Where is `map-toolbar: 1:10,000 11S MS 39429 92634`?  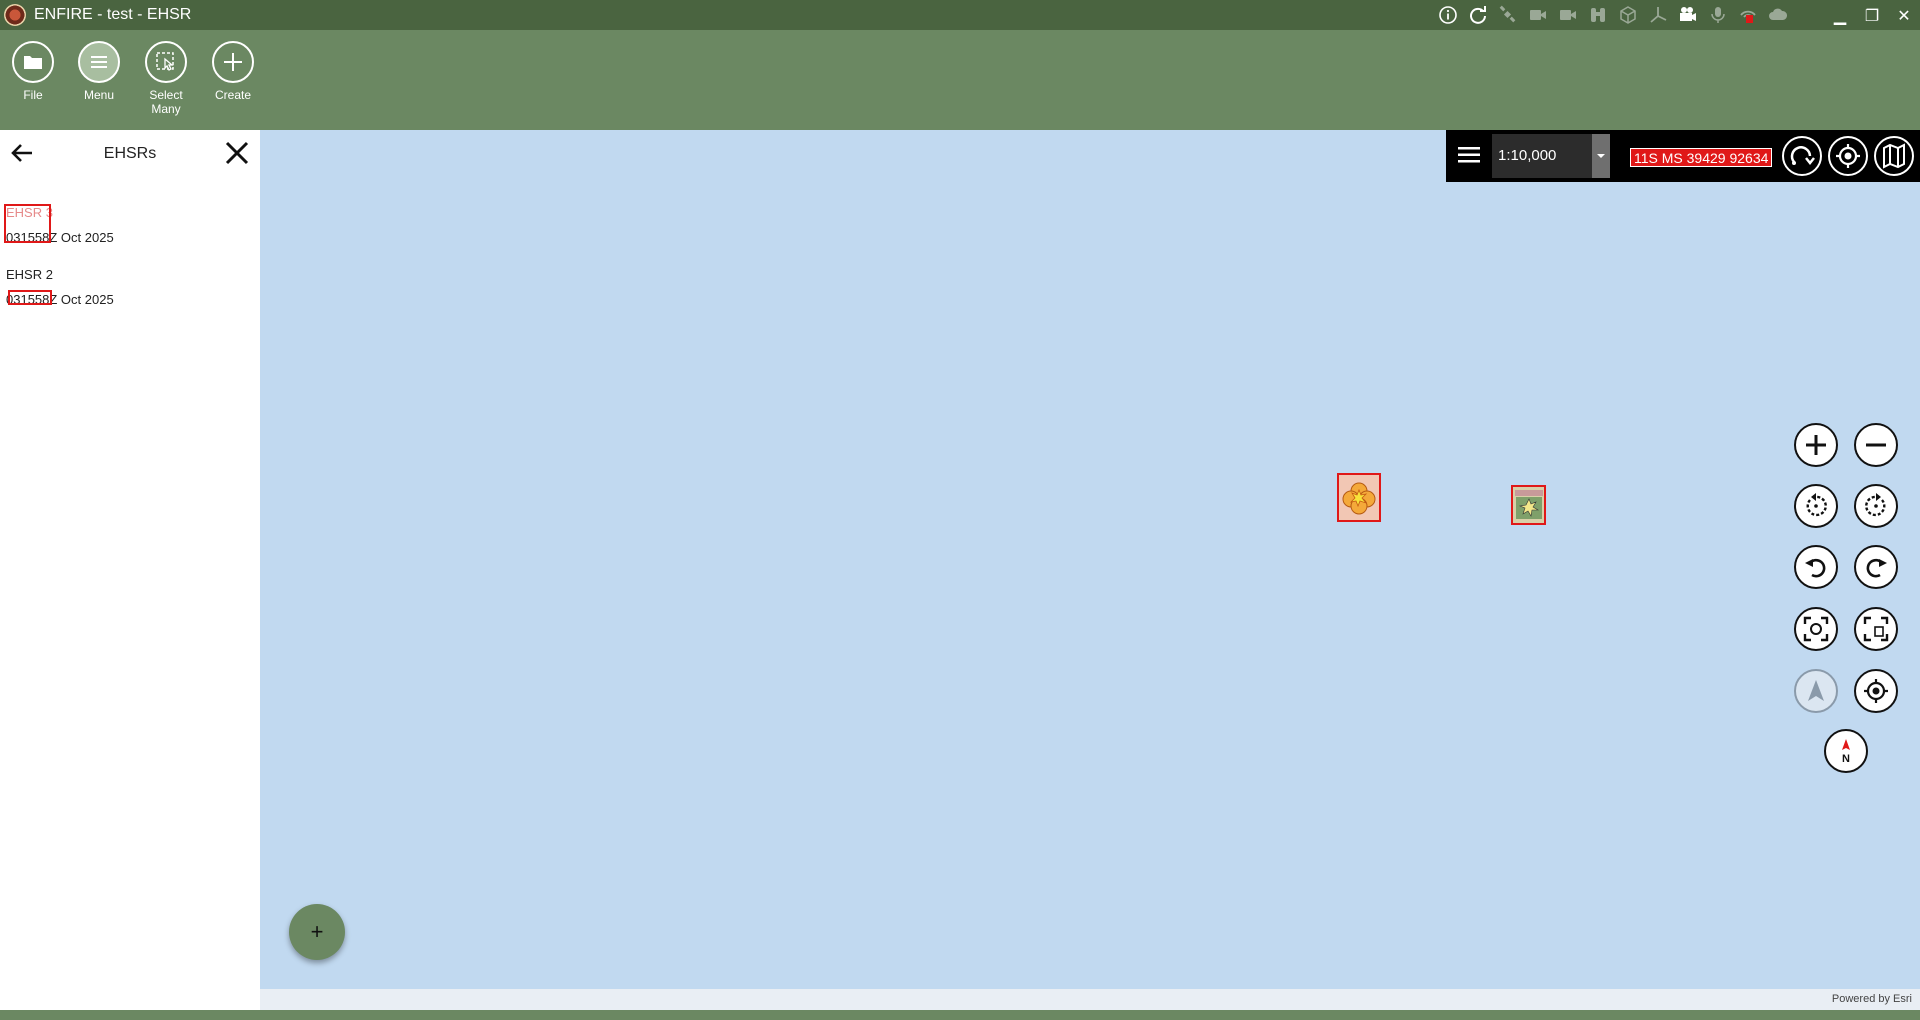 map-toolbar: 1:10,000 11S MS 39429 92634 is located at coordinates (1683, 156).